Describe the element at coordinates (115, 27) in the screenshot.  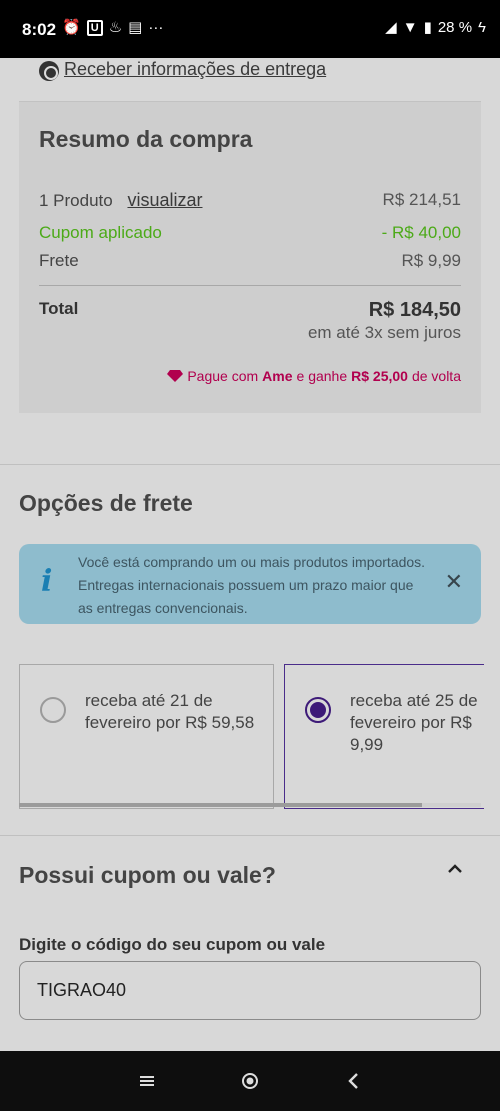
I see `flame-icon: ♨` at that location.